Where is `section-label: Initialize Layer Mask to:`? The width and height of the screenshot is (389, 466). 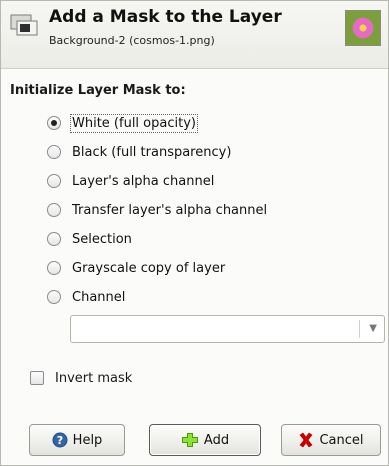 section-label: Initialize Layer Mask to: is located at coordinates (98, 90).